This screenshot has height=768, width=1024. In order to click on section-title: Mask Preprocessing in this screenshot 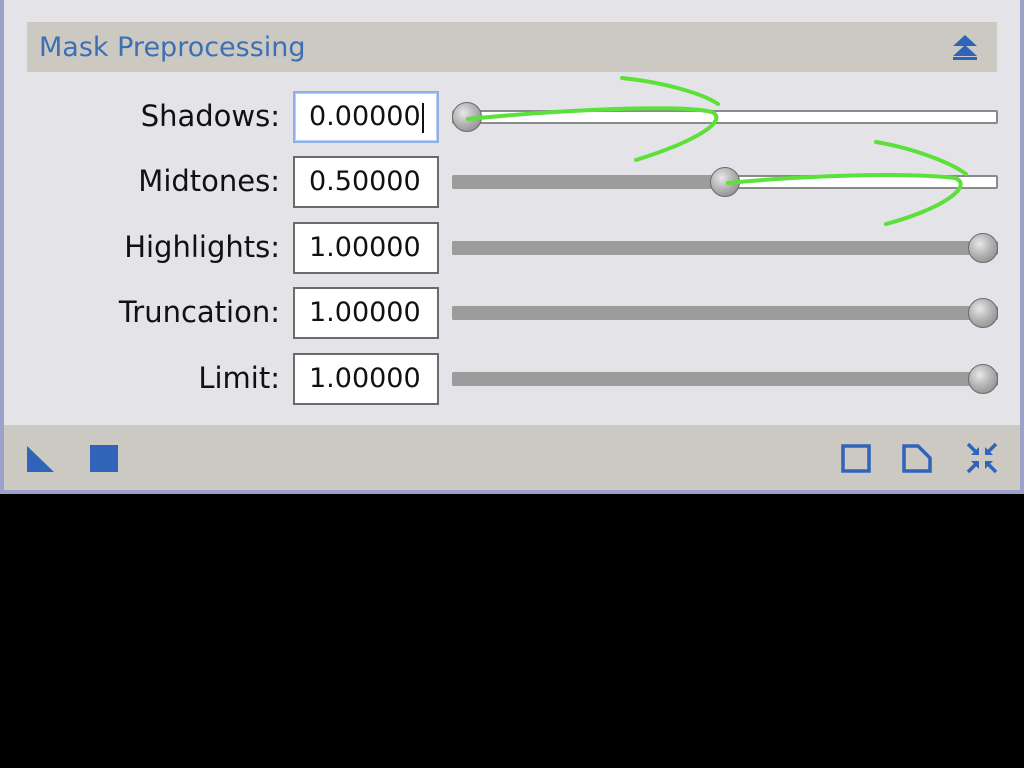, I will do `click(172, 47)`.